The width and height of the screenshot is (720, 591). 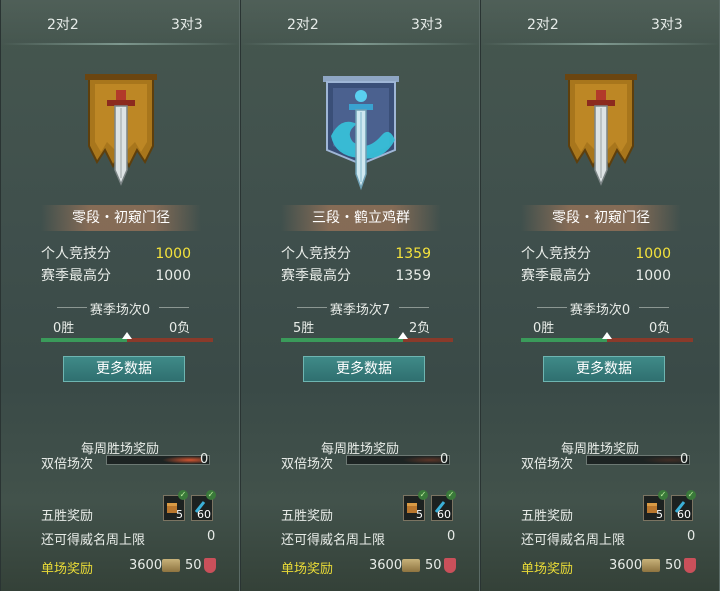 I want to click on season-high-value: 1359, so click(x=413, y=276).